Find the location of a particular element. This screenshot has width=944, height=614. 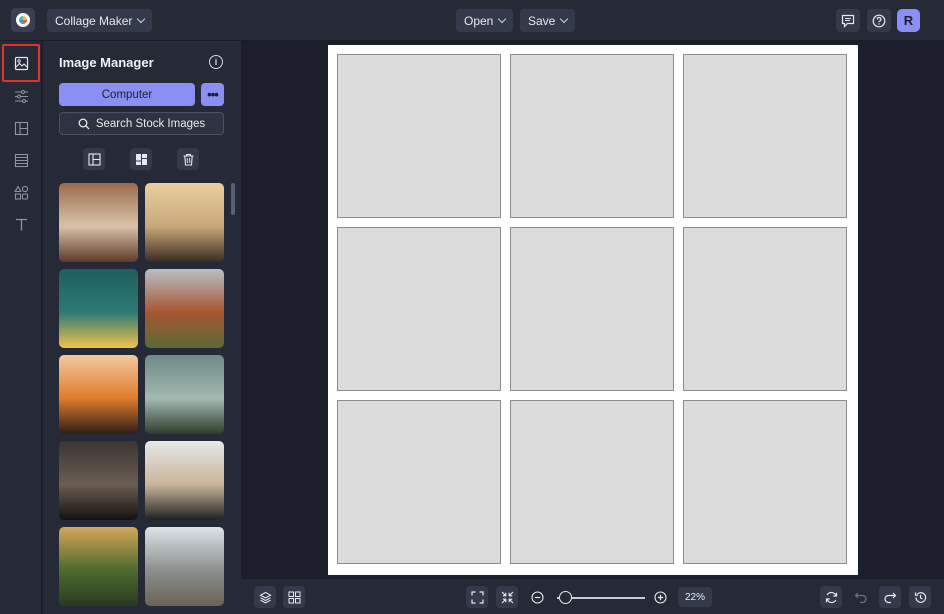

help-icon is located at coordinates (879, 20).